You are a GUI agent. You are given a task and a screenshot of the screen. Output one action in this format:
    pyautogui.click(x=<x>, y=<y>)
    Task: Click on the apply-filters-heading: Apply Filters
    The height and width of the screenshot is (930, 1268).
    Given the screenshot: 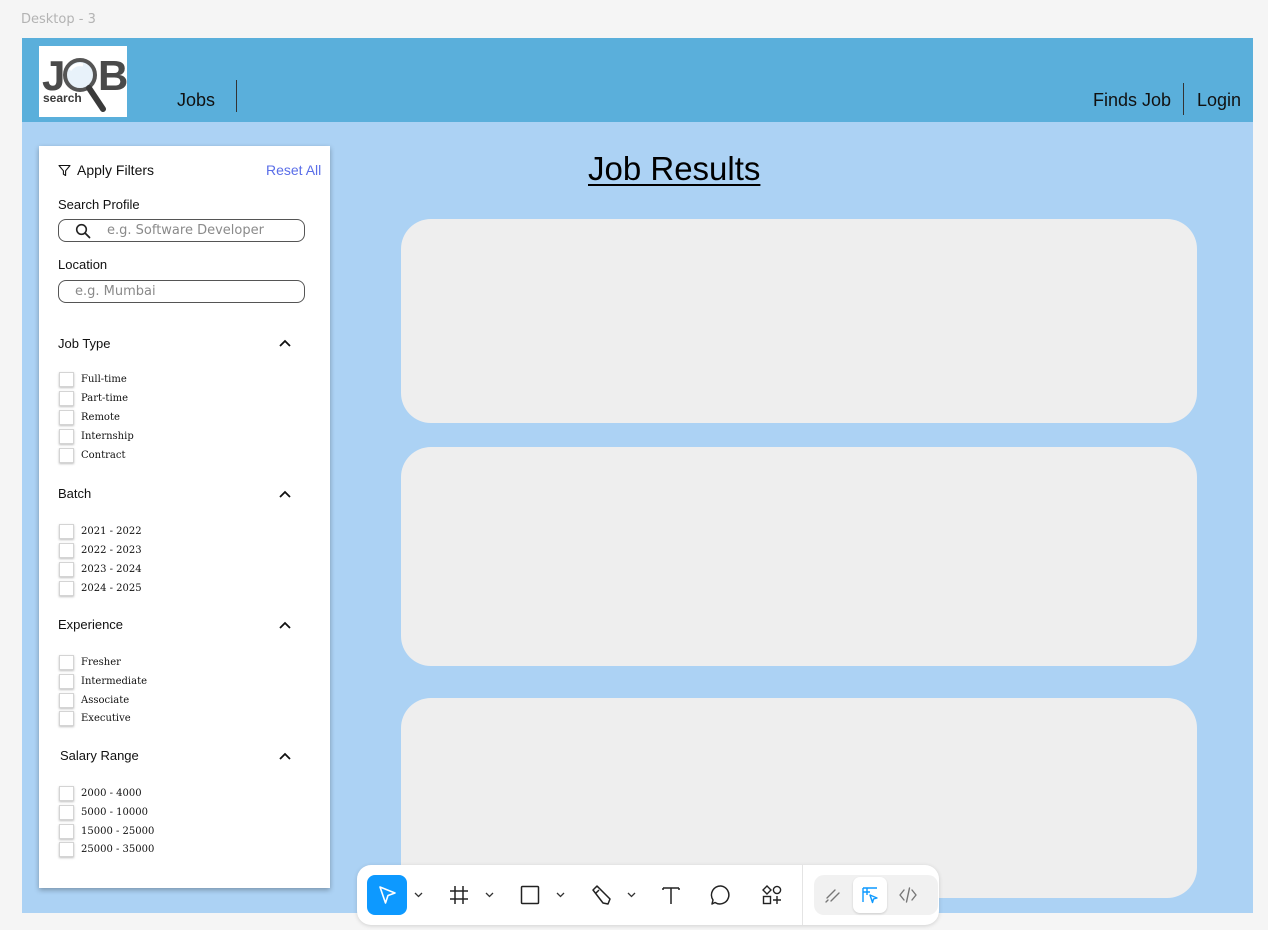 What is the action you would take?
    pyautogui.click(x=106, y=170)
    